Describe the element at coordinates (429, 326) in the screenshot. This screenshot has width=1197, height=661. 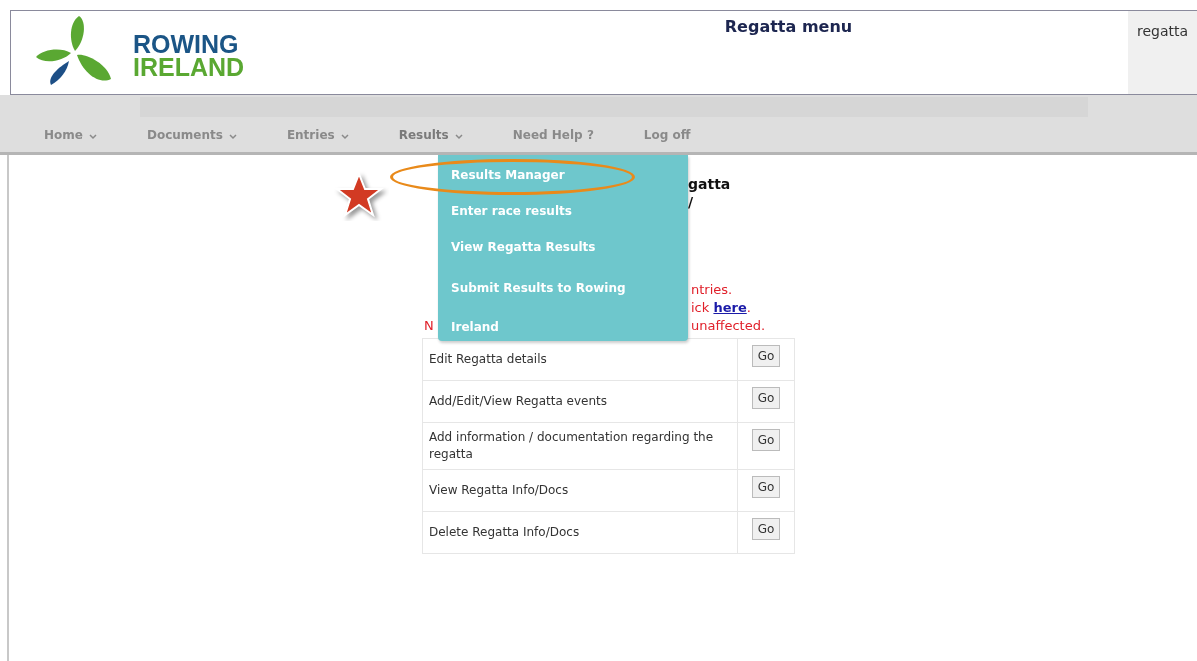
I see `notice-text: N` at that location.